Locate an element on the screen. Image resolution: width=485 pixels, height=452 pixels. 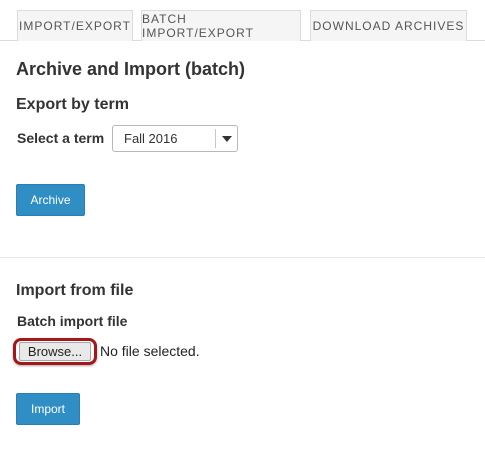
select-separator is located at coordinates (215, 138).